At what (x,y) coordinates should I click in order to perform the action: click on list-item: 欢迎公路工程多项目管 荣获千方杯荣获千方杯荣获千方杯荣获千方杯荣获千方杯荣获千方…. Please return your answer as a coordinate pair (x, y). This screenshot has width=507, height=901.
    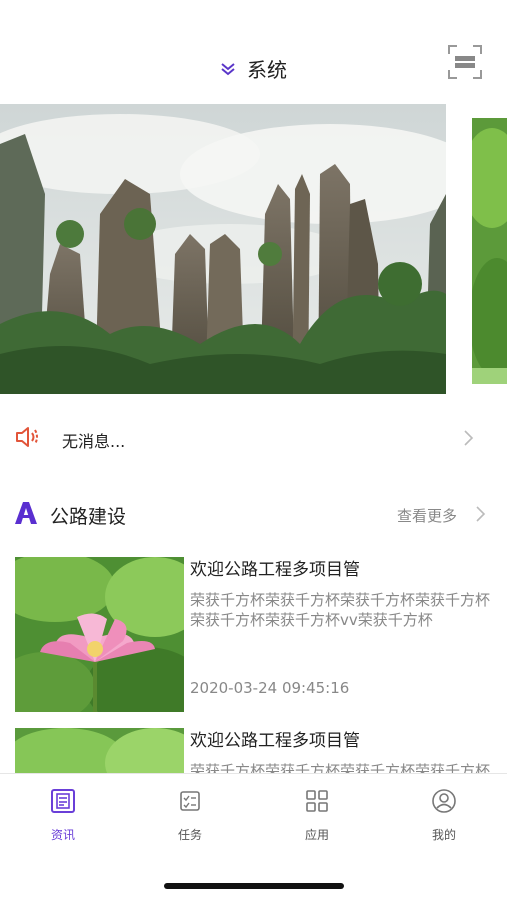
    Looking at the image, I should click on (253, 744).